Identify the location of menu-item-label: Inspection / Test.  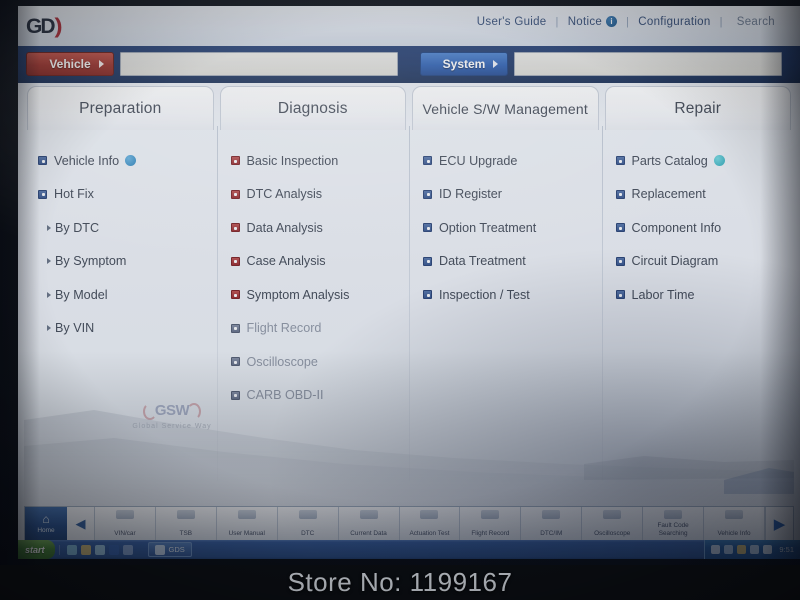
(484, 294).